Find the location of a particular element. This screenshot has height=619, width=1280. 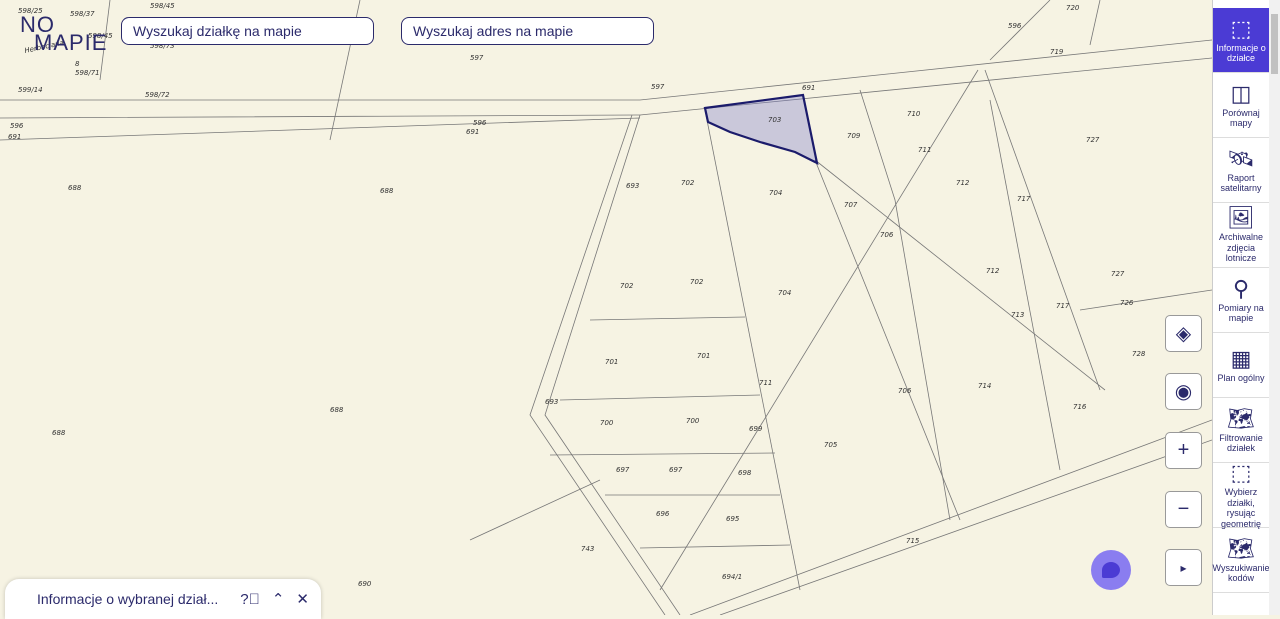

sidebar-item-satellite: 🛰 Raport satelitarny is located at coordinates (1241, 170).